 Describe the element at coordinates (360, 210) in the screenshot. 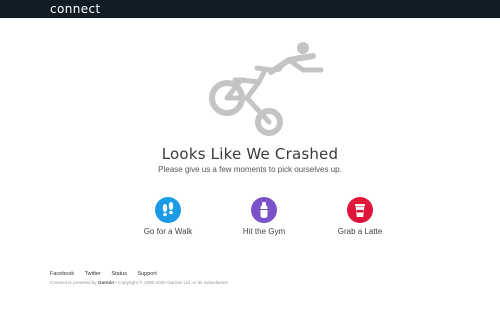

I see `coffee-cup-icon` at that location.